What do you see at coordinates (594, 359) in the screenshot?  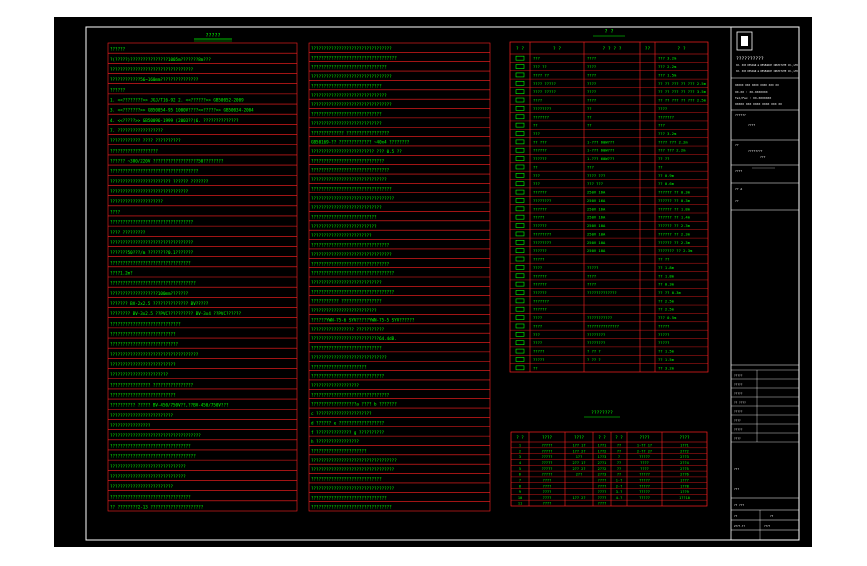 I see `legend-spec-cell: ? ?? ?` at bounding box center [594, 359].